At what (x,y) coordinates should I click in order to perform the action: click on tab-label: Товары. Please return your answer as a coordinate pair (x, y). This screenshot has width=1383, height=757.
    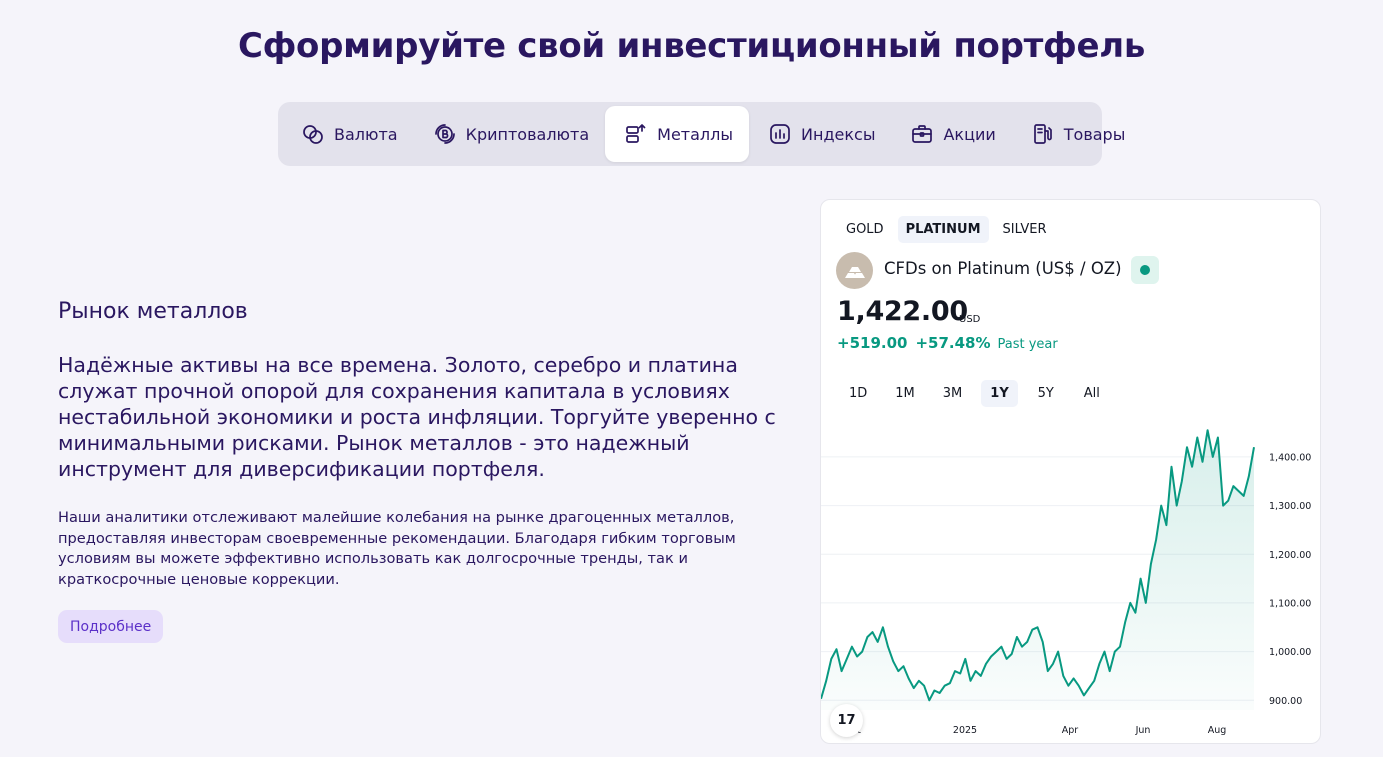
    Looking at the image, I should click on (1094, 134).